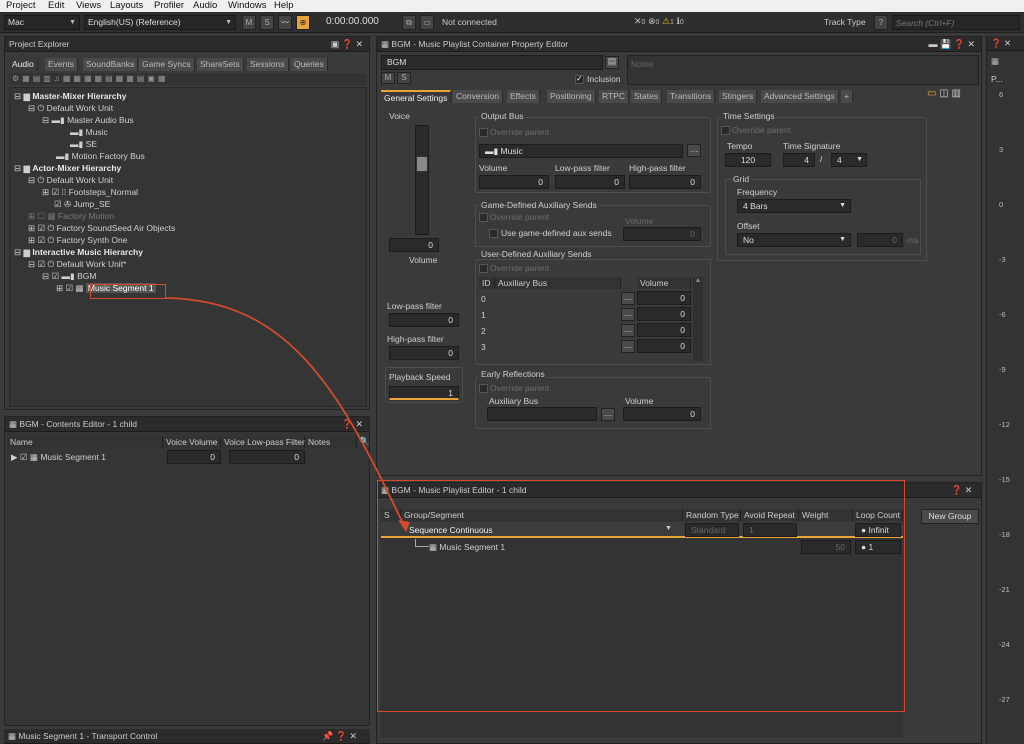  I want to click on meter-tick: 0, so click(1001, 204).